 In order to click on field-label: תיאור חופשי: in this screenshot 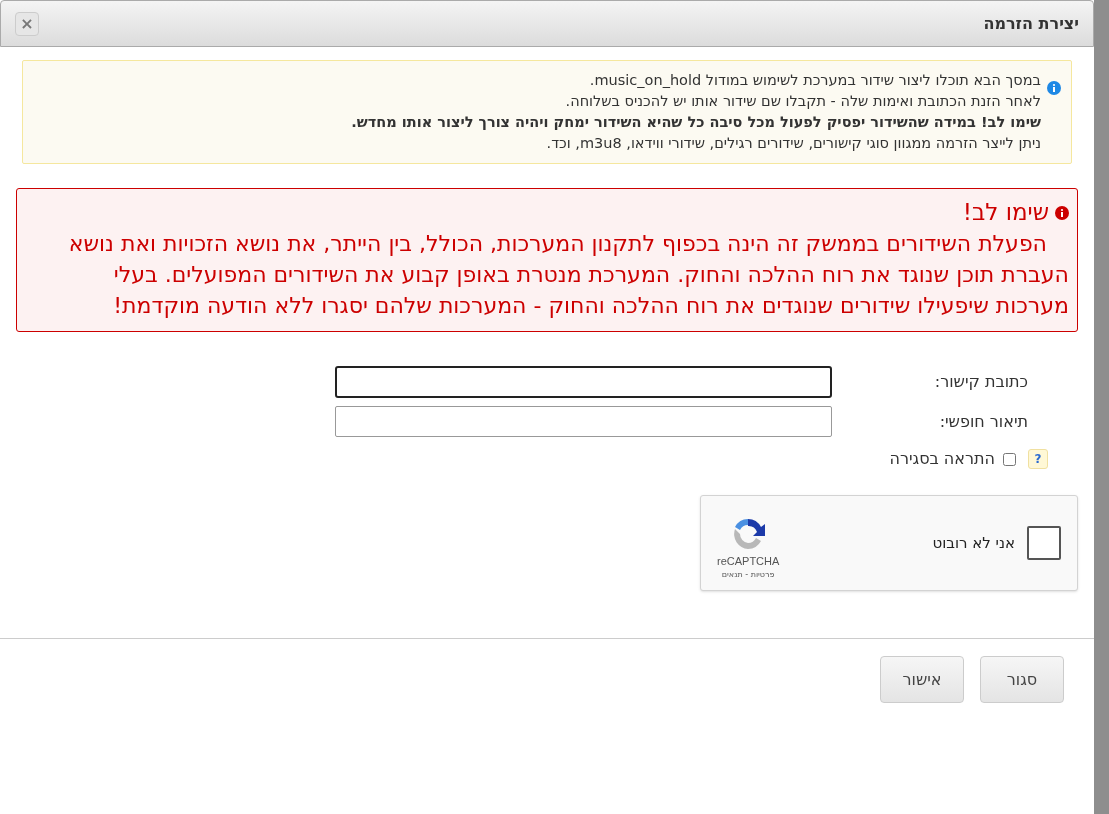, I will do `click(983, 421)`.